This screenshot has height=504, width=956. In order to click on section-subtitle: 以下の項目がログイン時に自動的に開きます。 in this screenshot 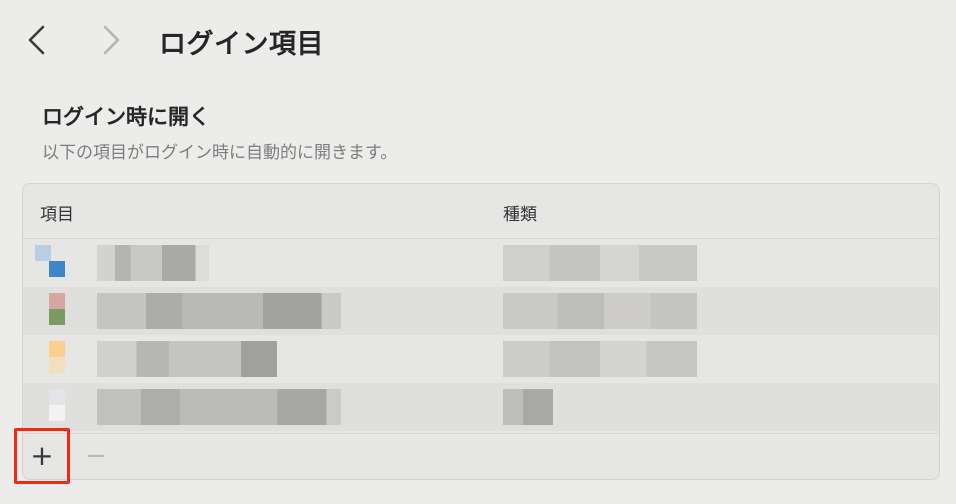, I will do `click(220, 153)`.